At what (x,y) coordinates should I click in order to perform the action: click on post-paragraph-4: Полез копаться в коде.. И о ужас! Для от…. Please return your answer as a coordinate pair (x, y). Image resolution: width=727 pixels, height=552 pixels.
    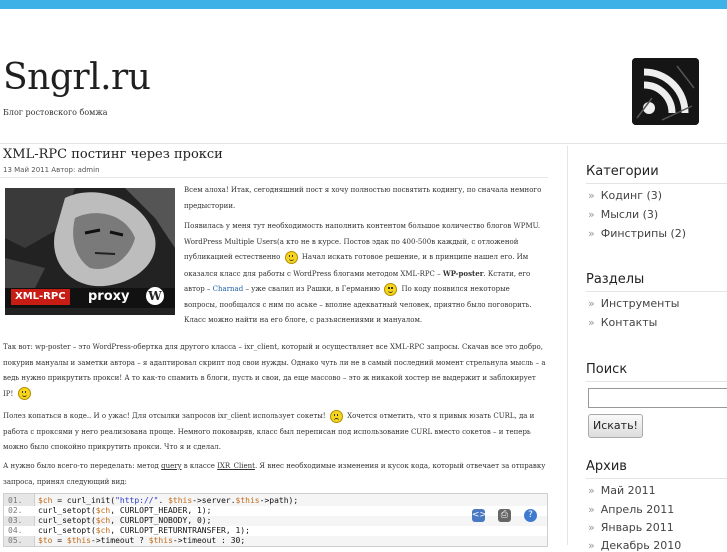
    Looking at the image, I should click on (274, 432).